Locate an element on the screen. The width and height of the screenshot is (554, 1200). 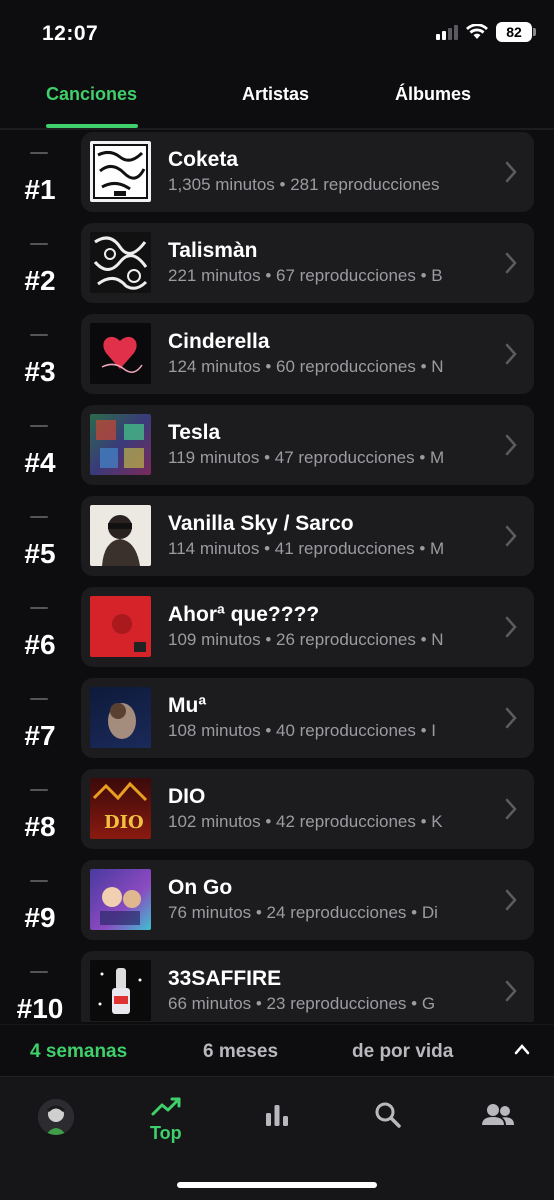
nav-profile is located at coordinates (56, 1117).